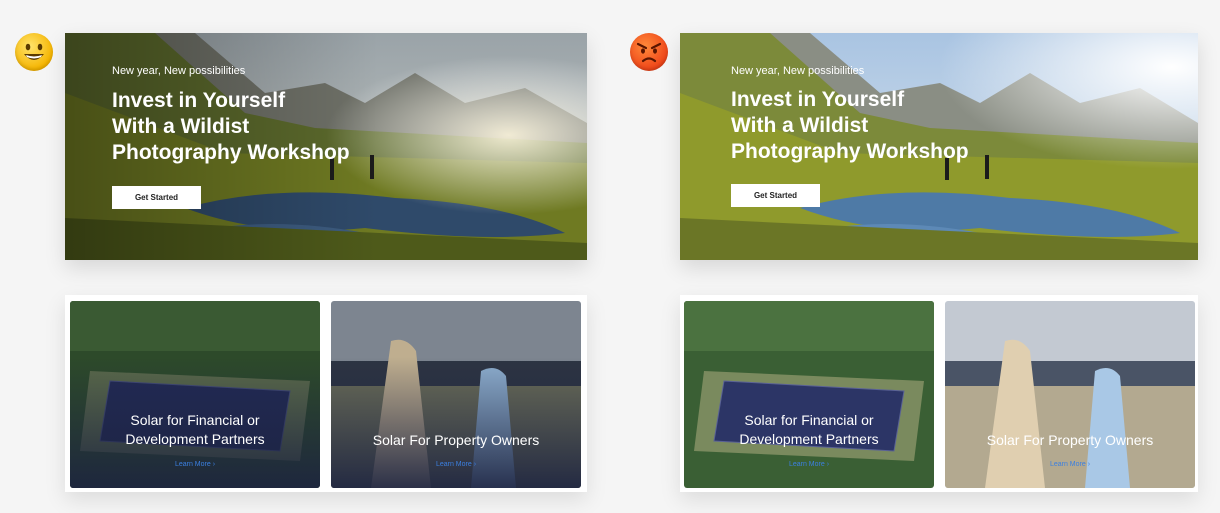 The image size is (1220, 513). What do you see at coordinates (649, 52) in the screenshot?
I see `angry-face-icon` at bounding box center [649, 52].